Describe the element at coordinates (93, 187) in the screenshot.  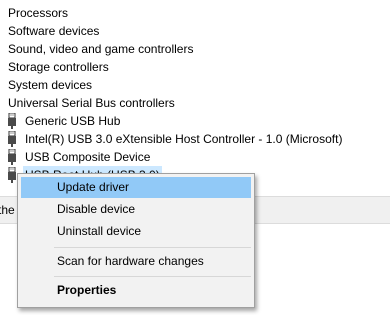
I see `menu-item-label: Update driver` at that location.